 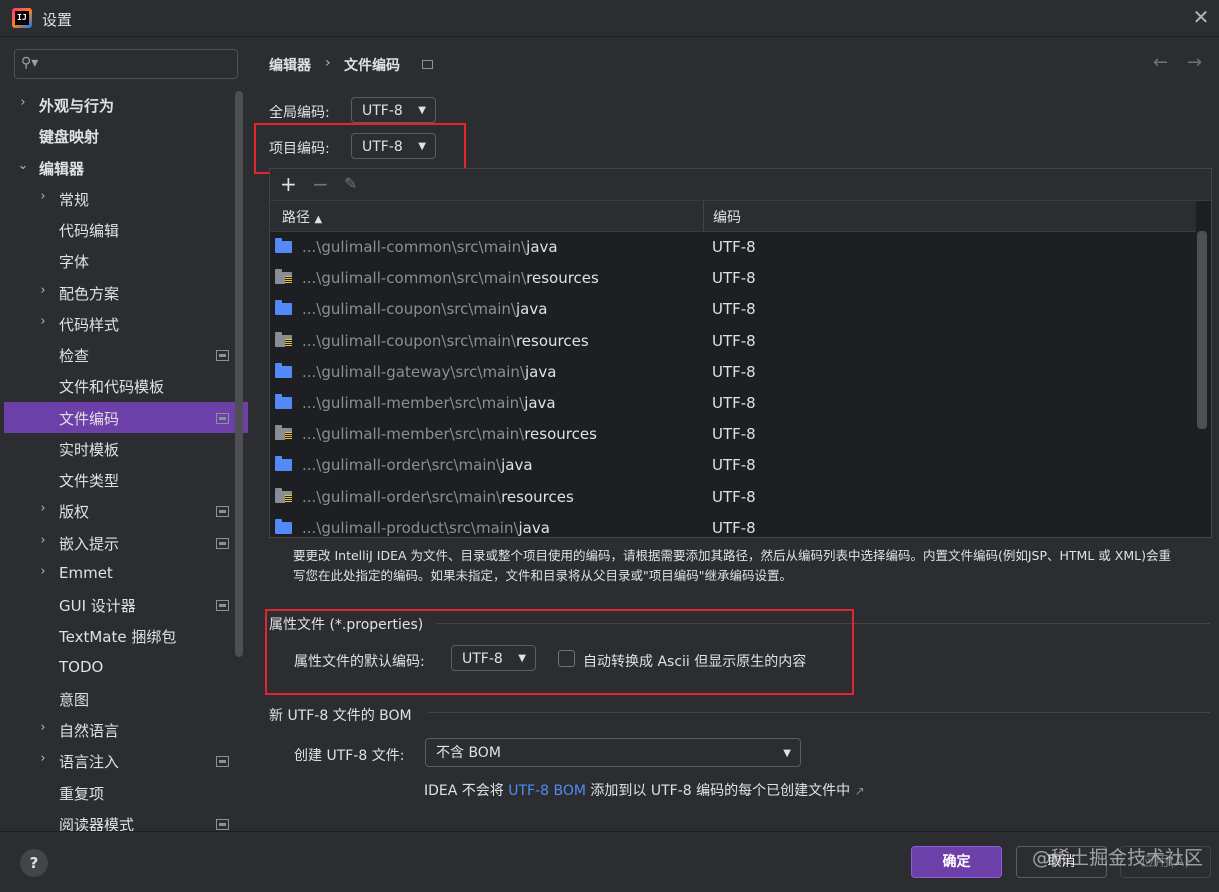 What do you see at coordinates (124, 760) in the screenshot?
I see `sidebar-item: › 语言注入` at bounding box center [124, 760].